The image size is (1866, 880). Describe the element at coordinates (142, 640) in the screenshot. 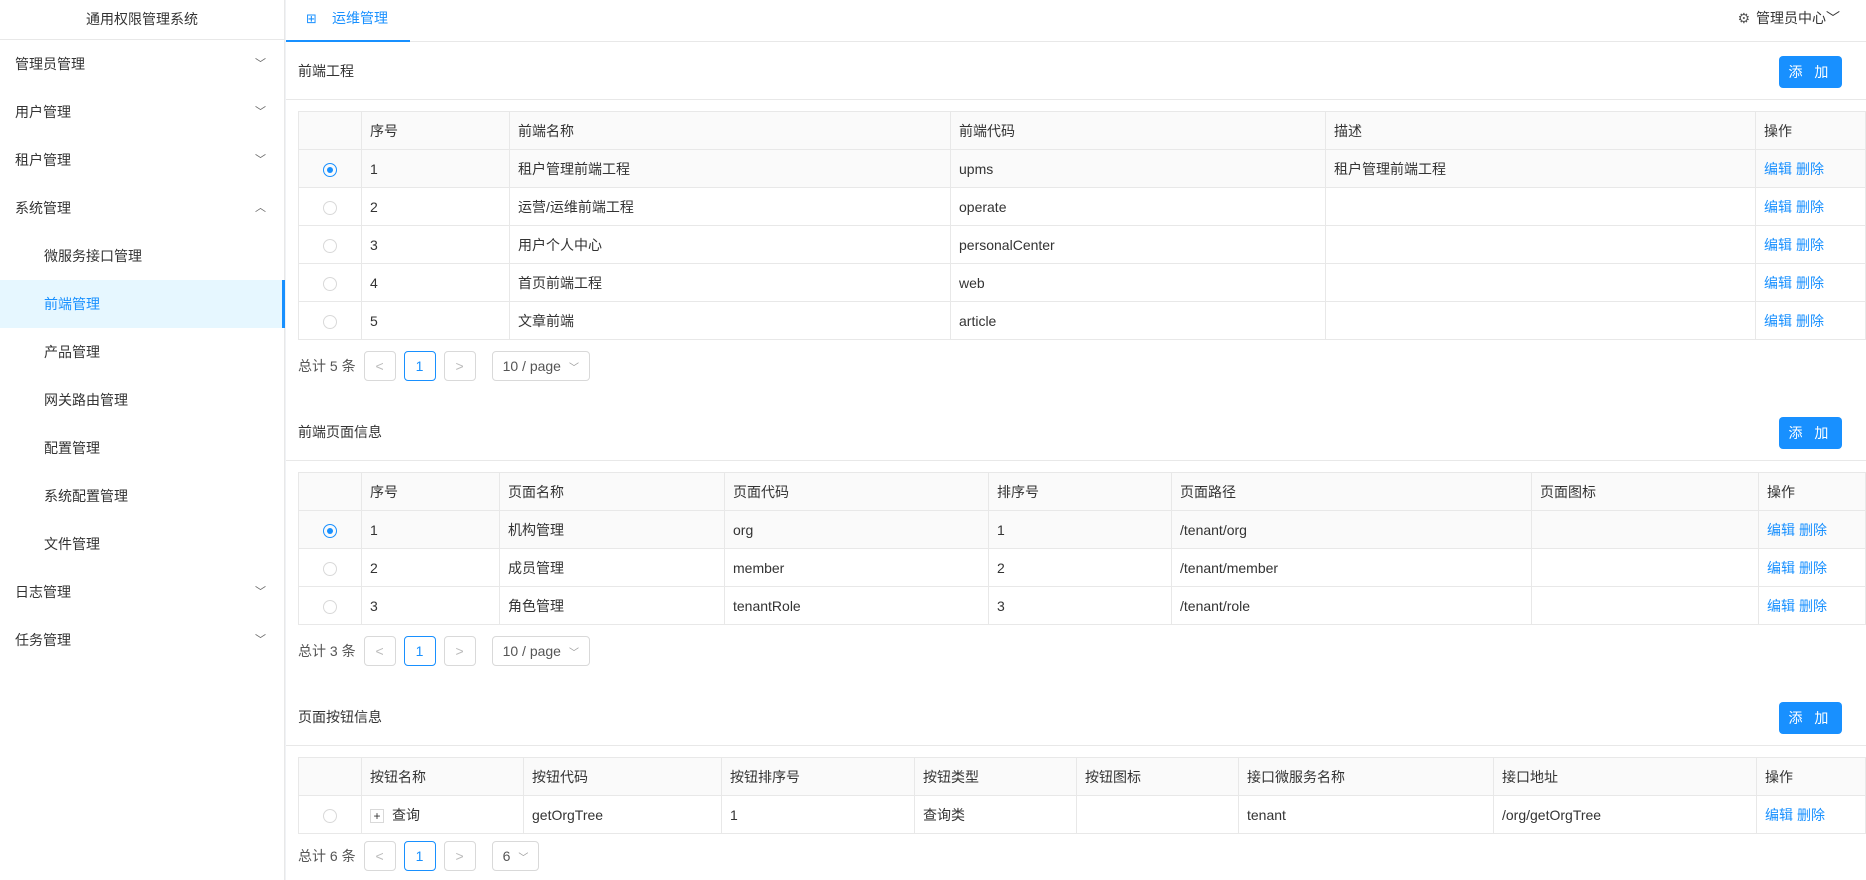

I see `sidebar-item-tasks: 任务管理 ﹀` at that location.